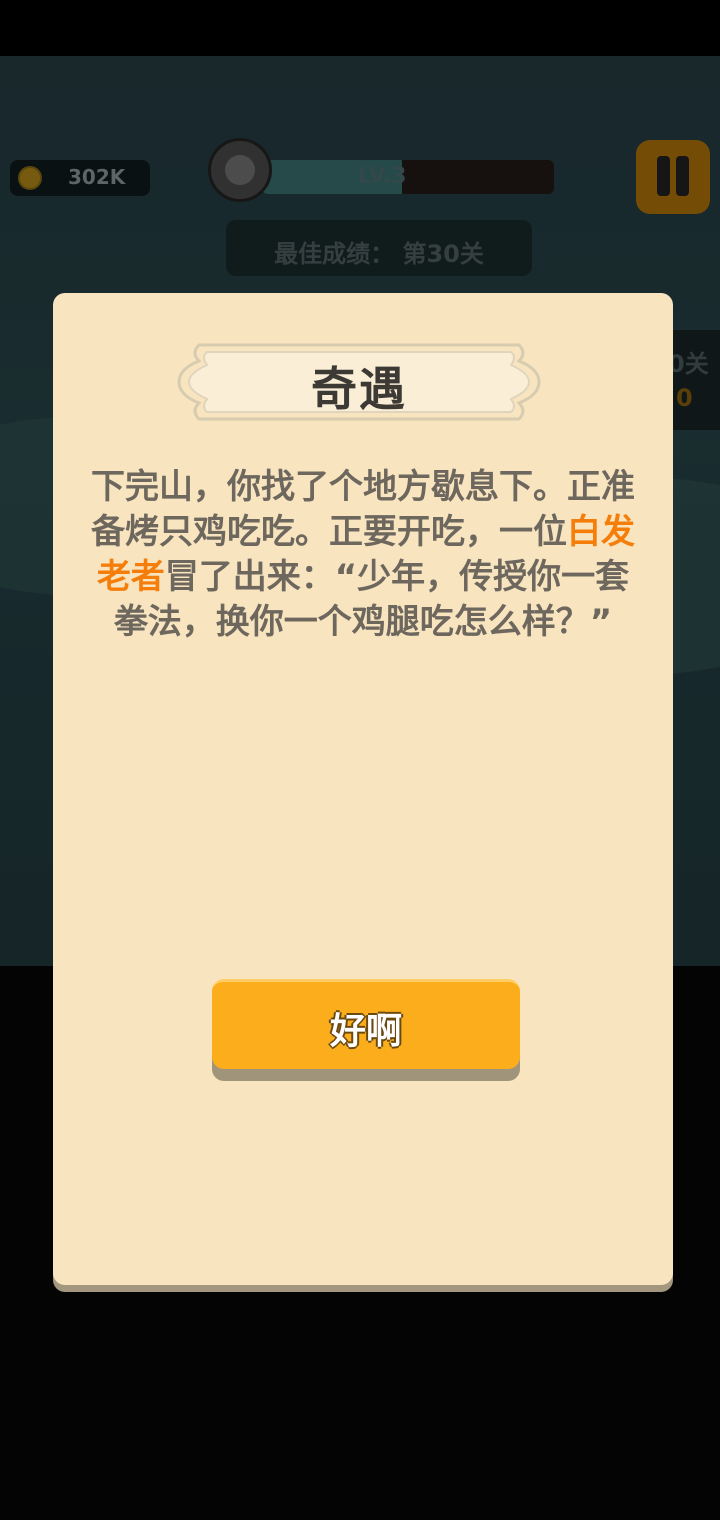 This screenshot has height=1520, width=720. I want to click on story-text-after: 冒了出来：“少年，传授你一套拳法，换你一个鸡腿吃怎么样？”, so click(371, 599).